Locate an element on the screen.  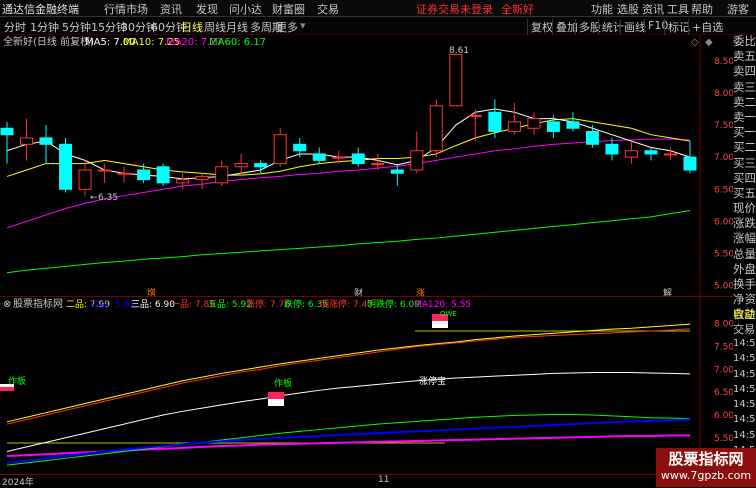
quote-item: 卖五 is located at coordinates (744, 56).